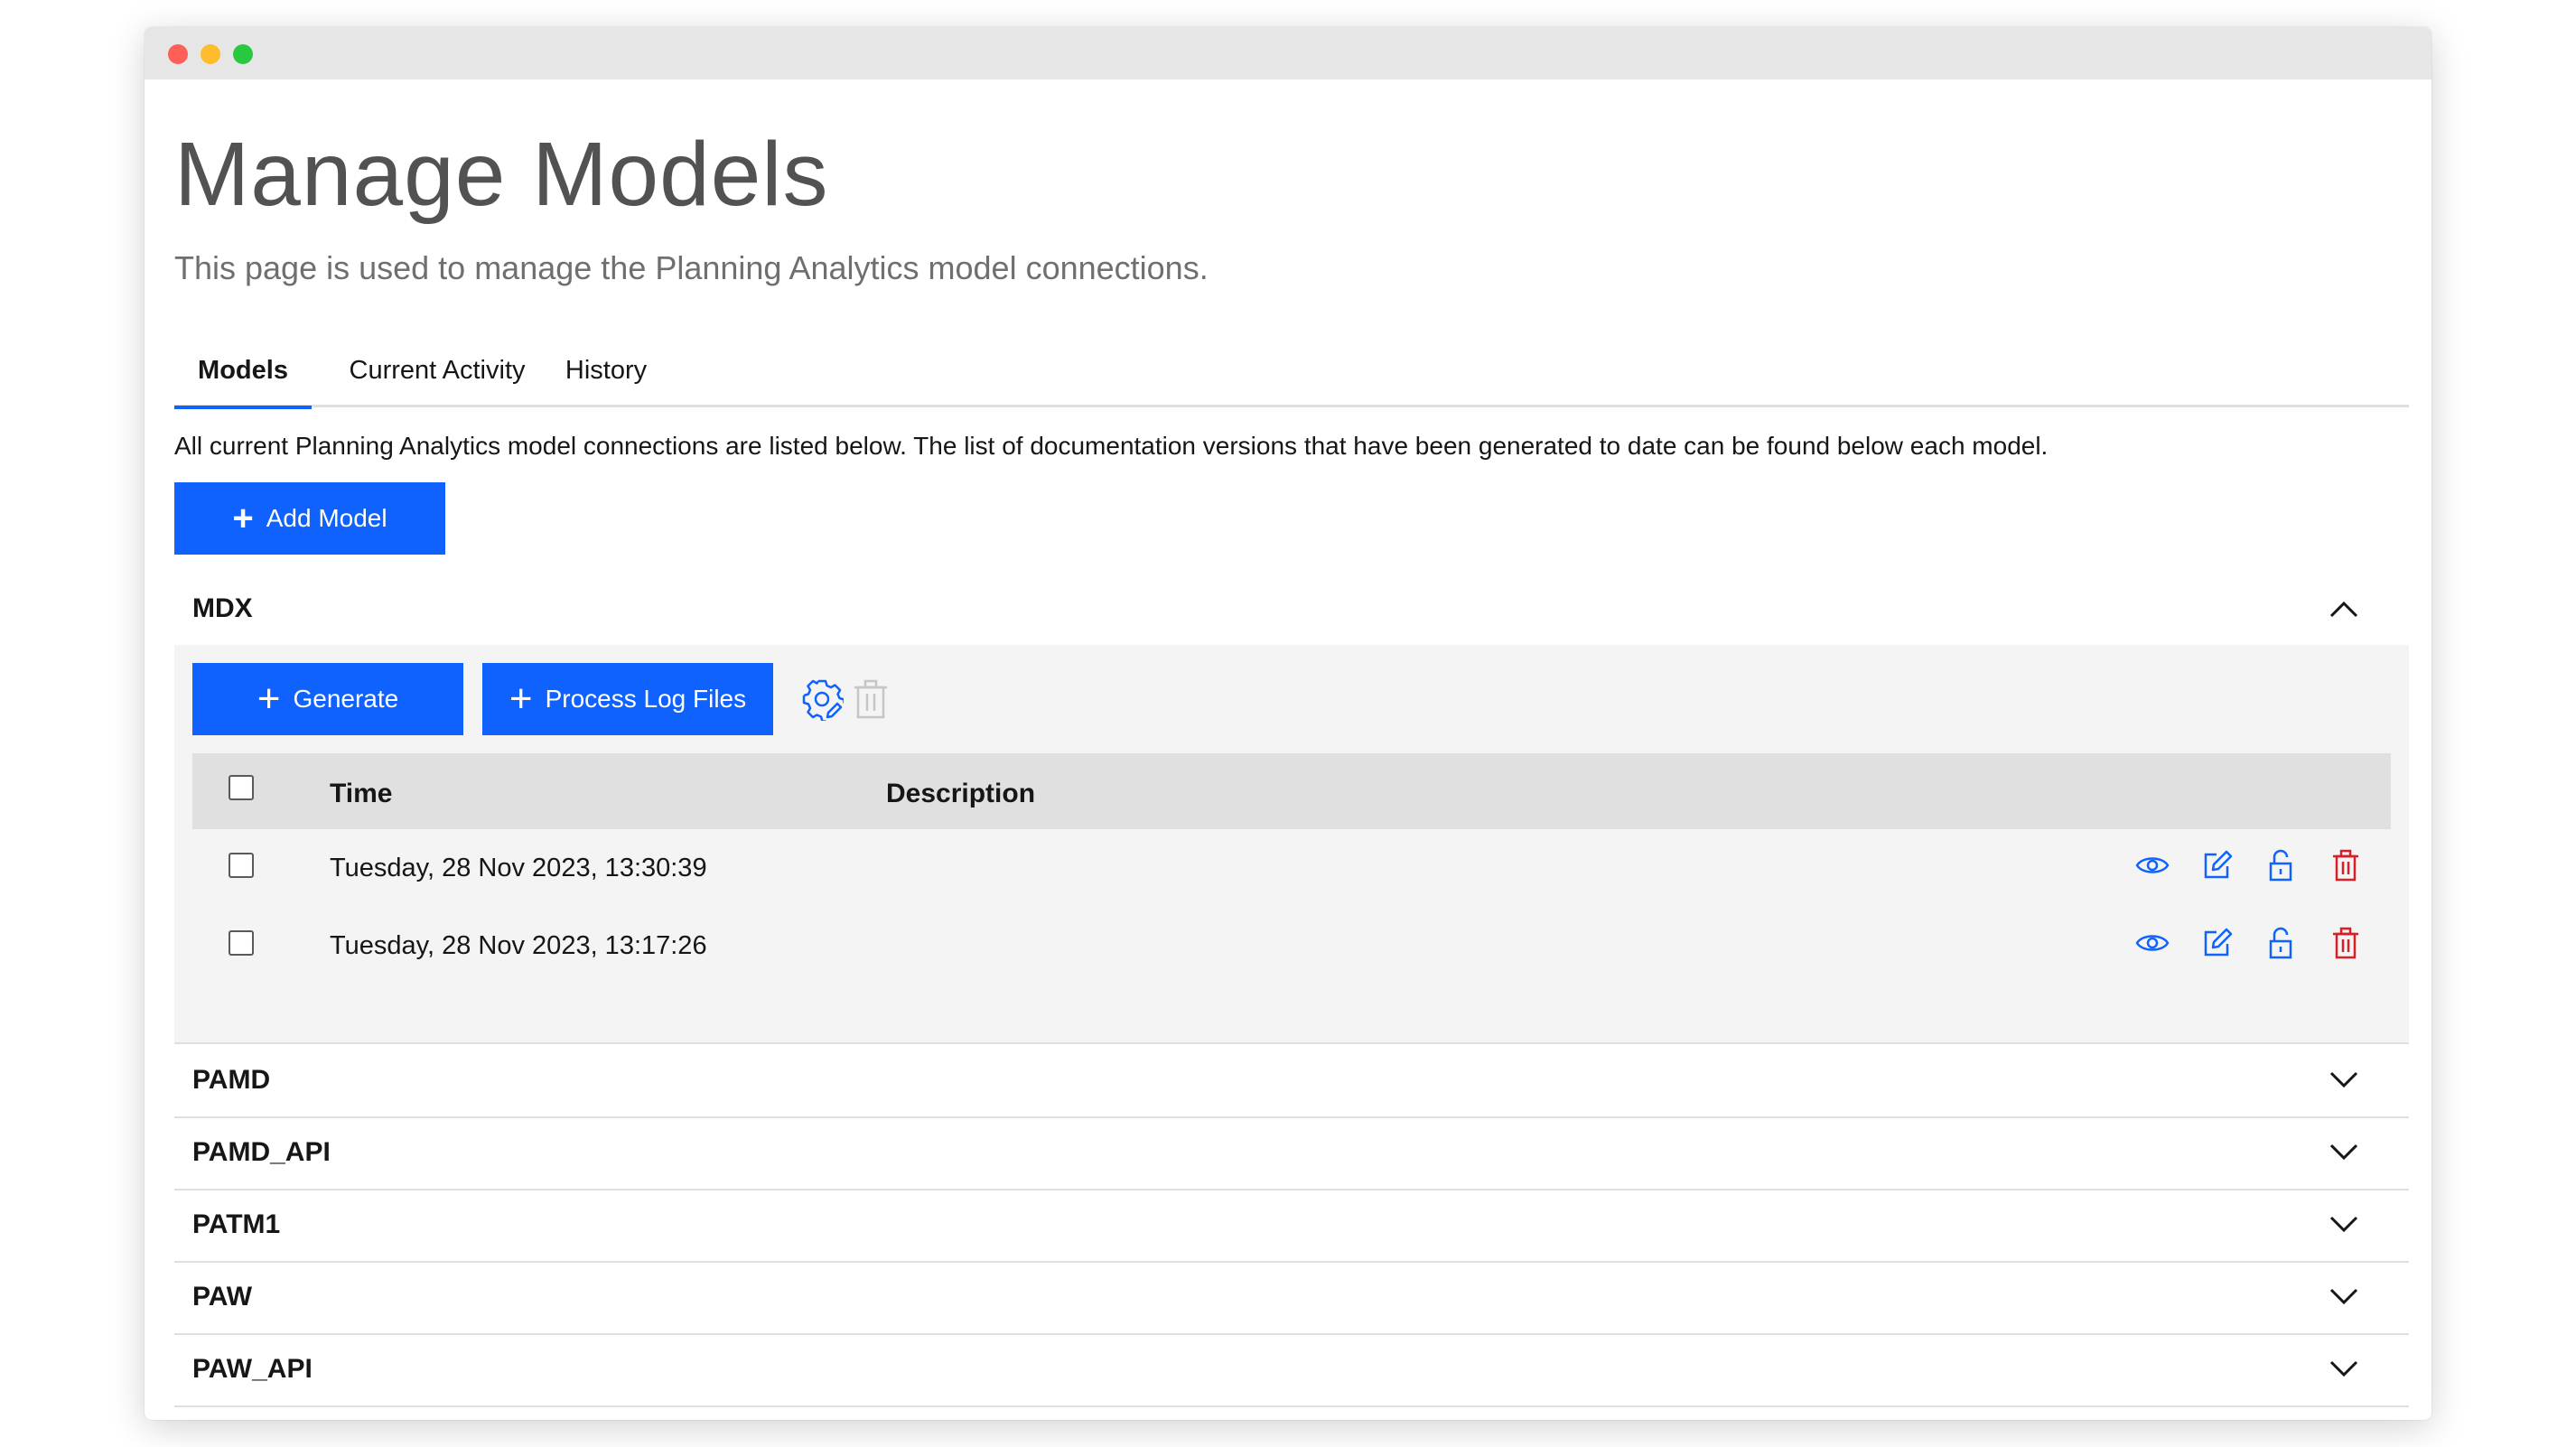 The height and width of the screenshot is (1447, 2576). Describe the element at coordinates (1291, 946) in the screenshot. I see `table-row: Tuesday, 28 Nov 2023, 13:17:26` at that location.